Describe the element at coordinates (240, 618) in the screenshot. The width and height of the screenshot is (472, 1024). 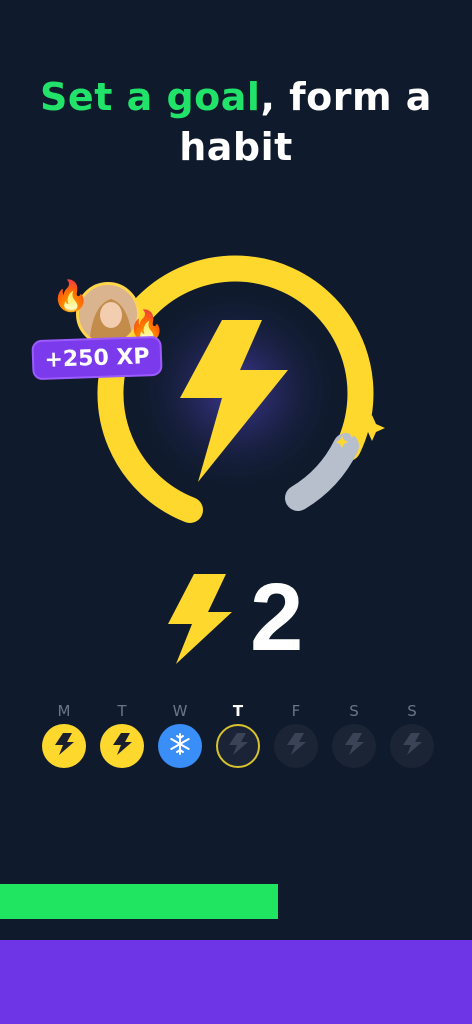
I see `streak-counter: 2` at that location.